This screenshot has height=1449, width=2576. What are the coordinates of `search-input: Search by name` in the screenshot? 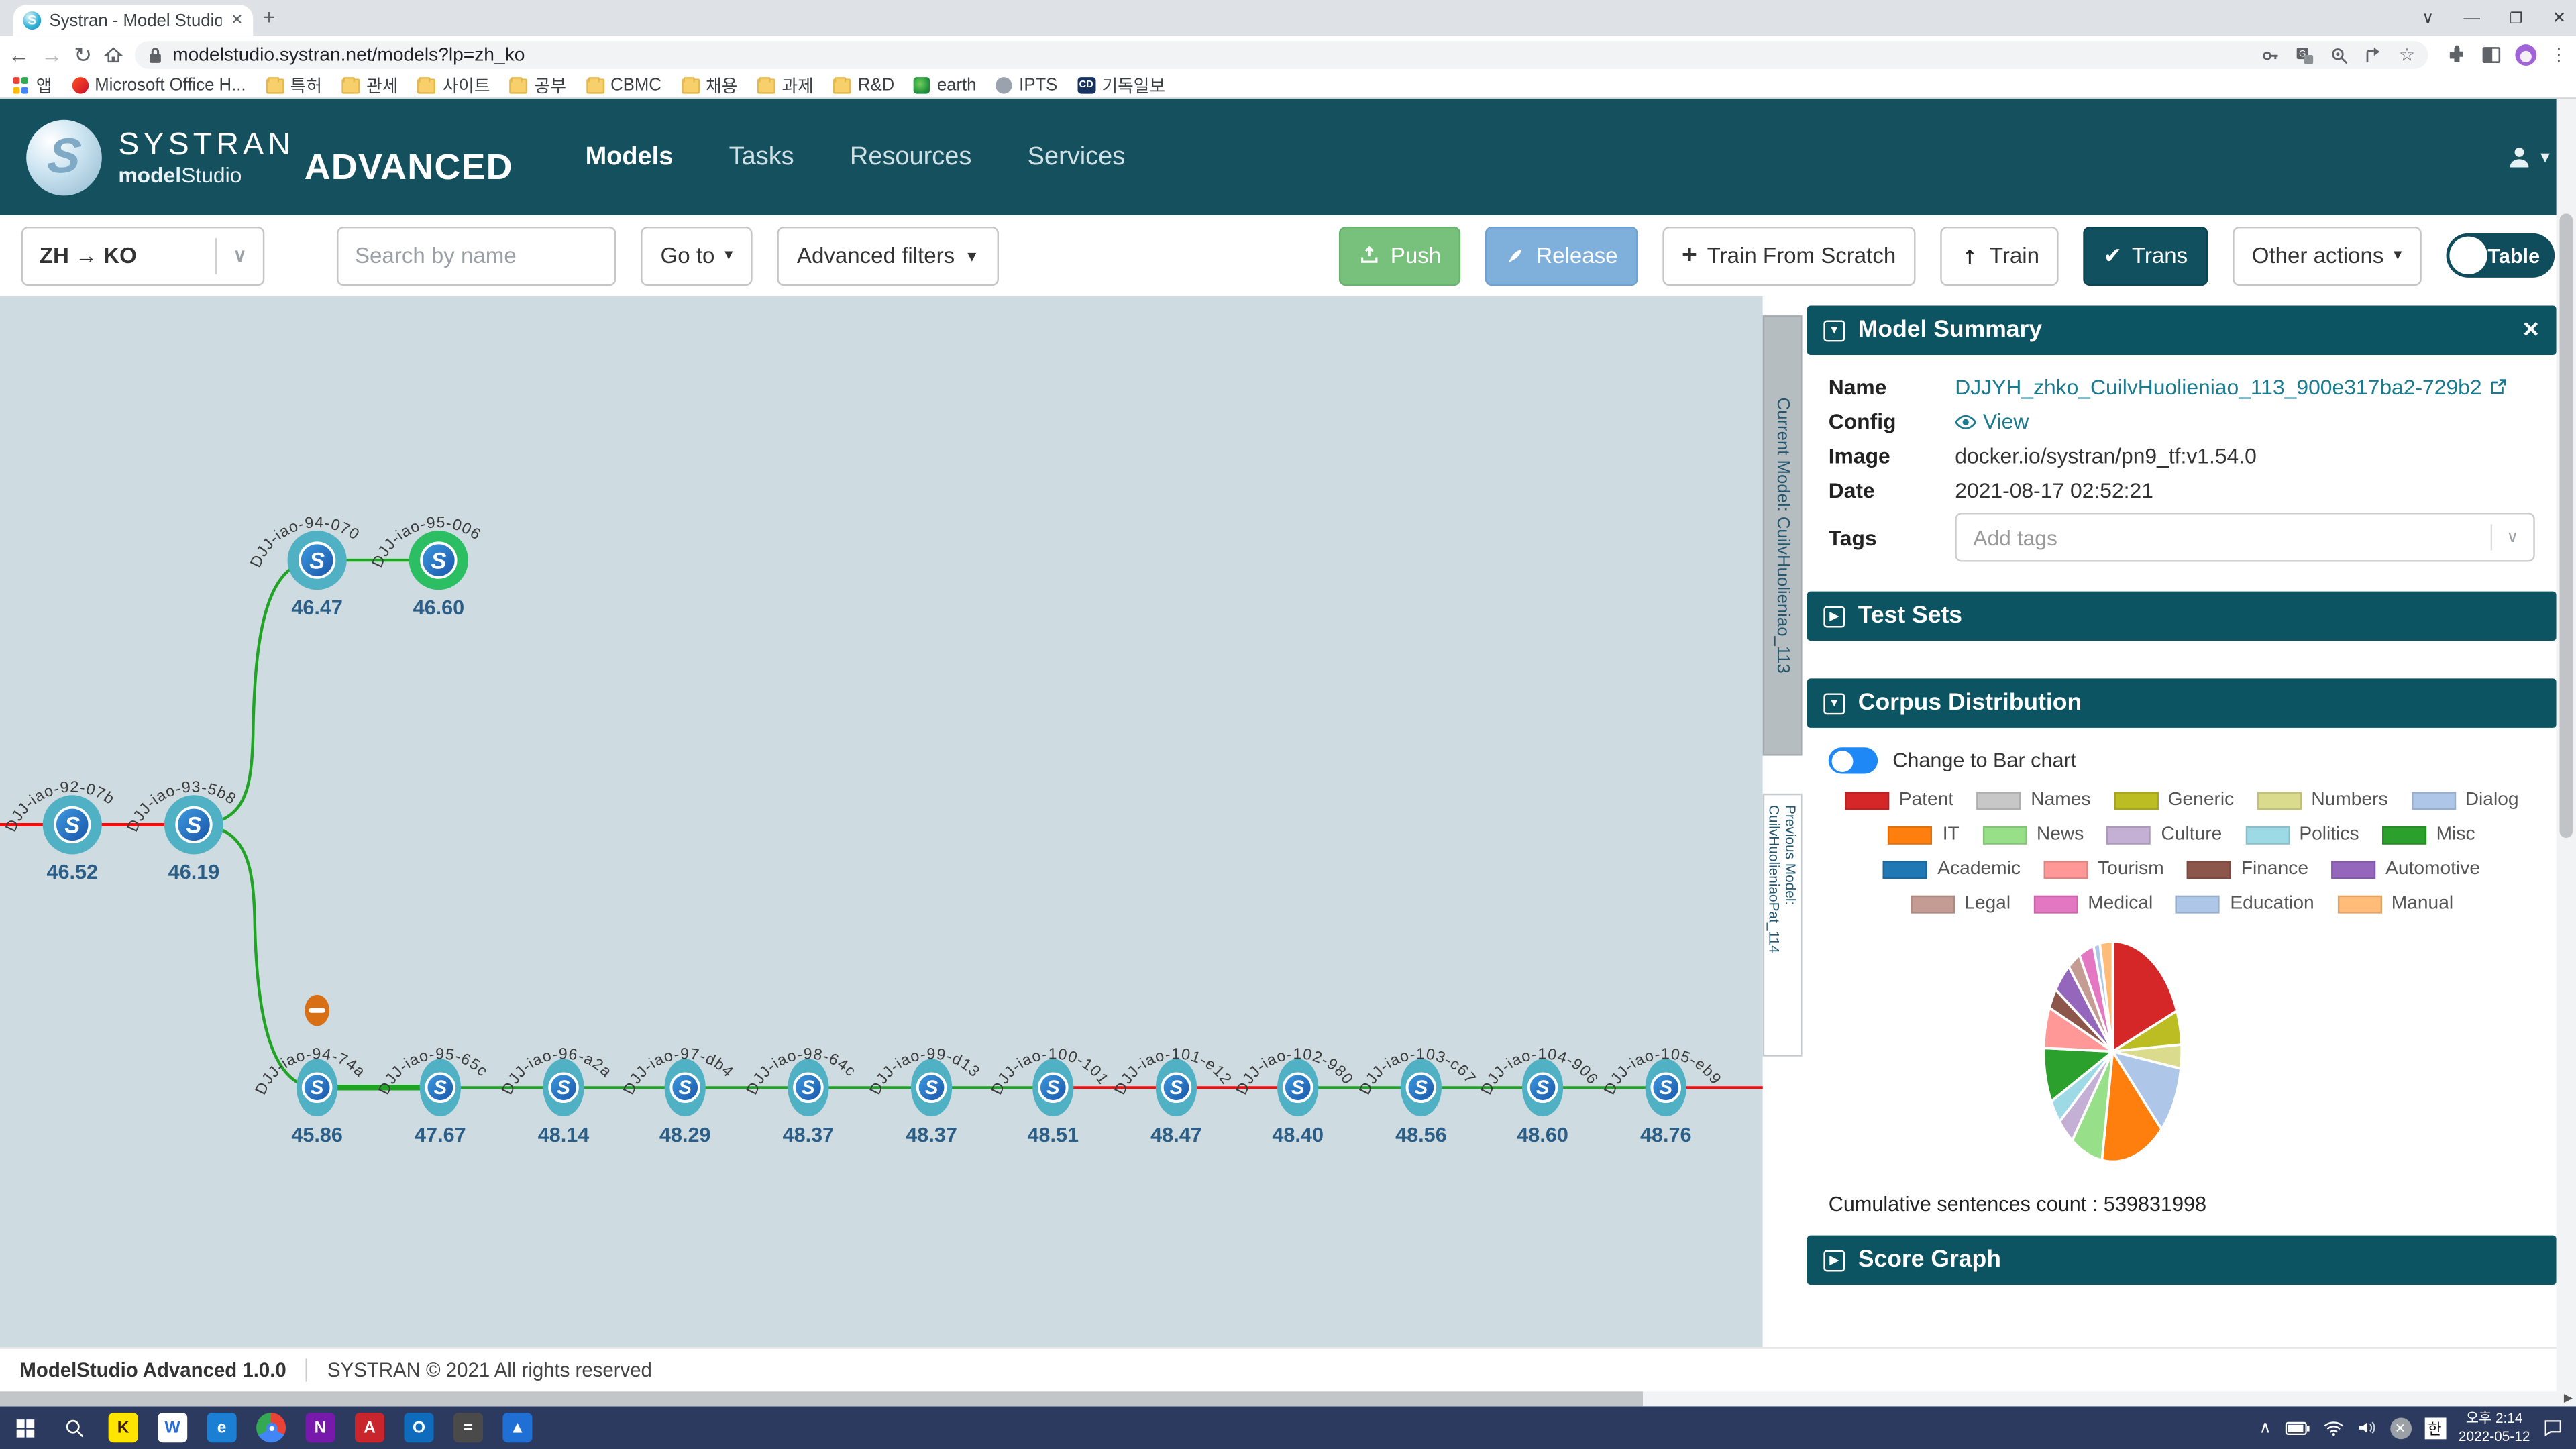 It's located at (476, 255).